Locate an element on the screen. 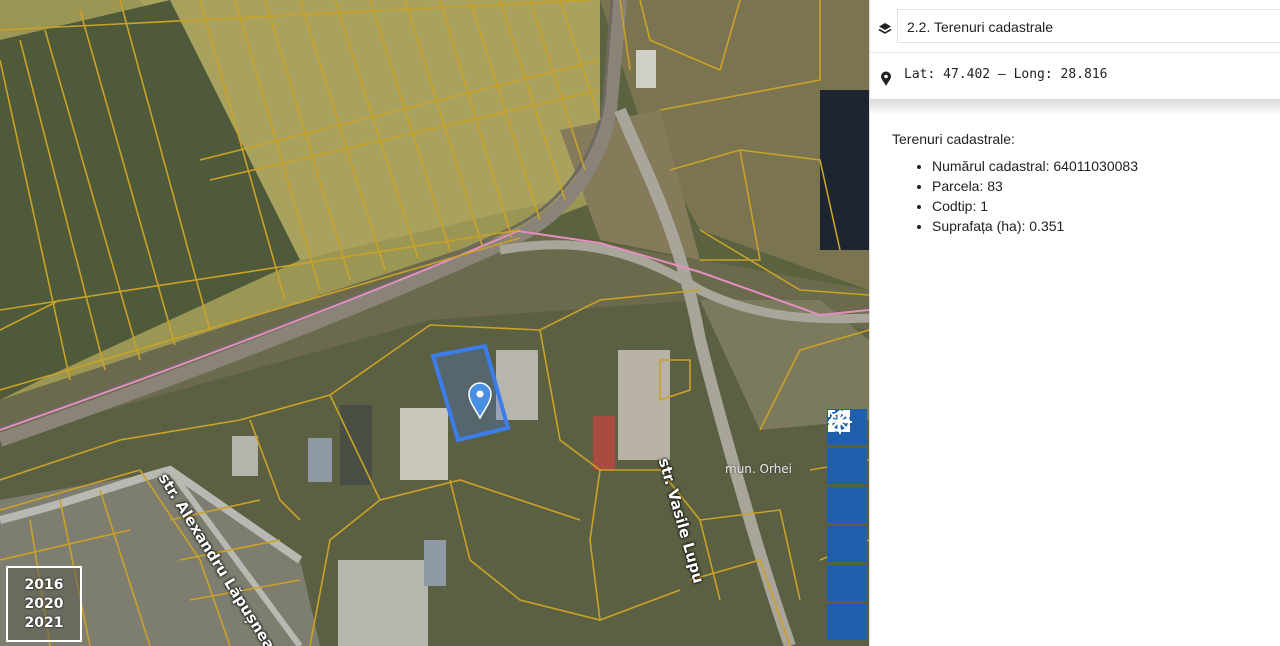  feature-info-title: Terenuri cadastrale: is located at coordinates (953, 139).